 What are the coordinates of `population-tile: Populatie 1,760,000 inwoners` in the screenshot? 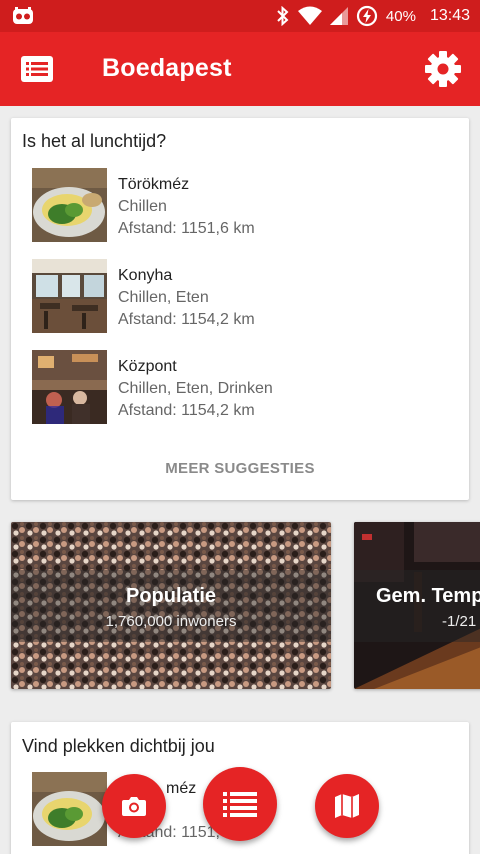 It's located at (171, 605).